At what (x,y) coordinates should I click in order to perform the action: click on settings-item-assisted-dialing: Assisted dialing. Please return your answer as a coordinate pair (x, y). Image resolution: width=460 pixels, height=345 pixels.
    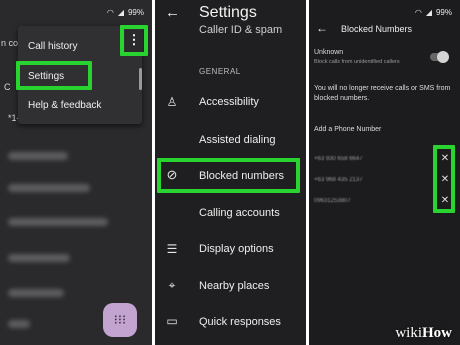
    Looking at the image, I should click on (237, 140).